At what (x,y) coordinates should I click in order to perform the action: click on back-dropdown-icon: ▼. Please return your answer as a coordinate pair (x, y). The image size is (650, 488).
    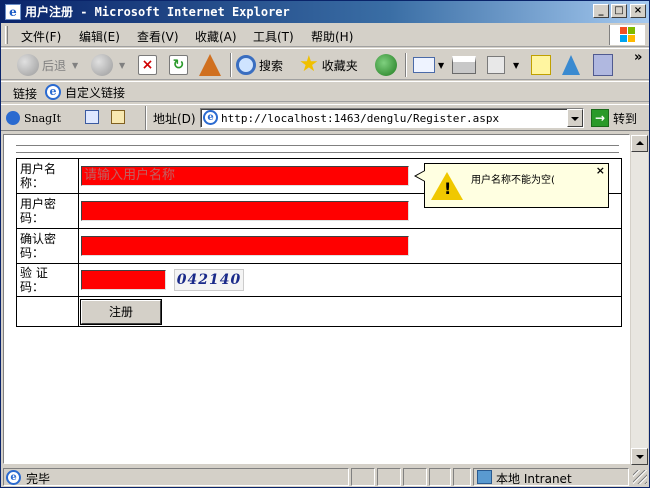
    Looking at the image, I should click on (75, 65).